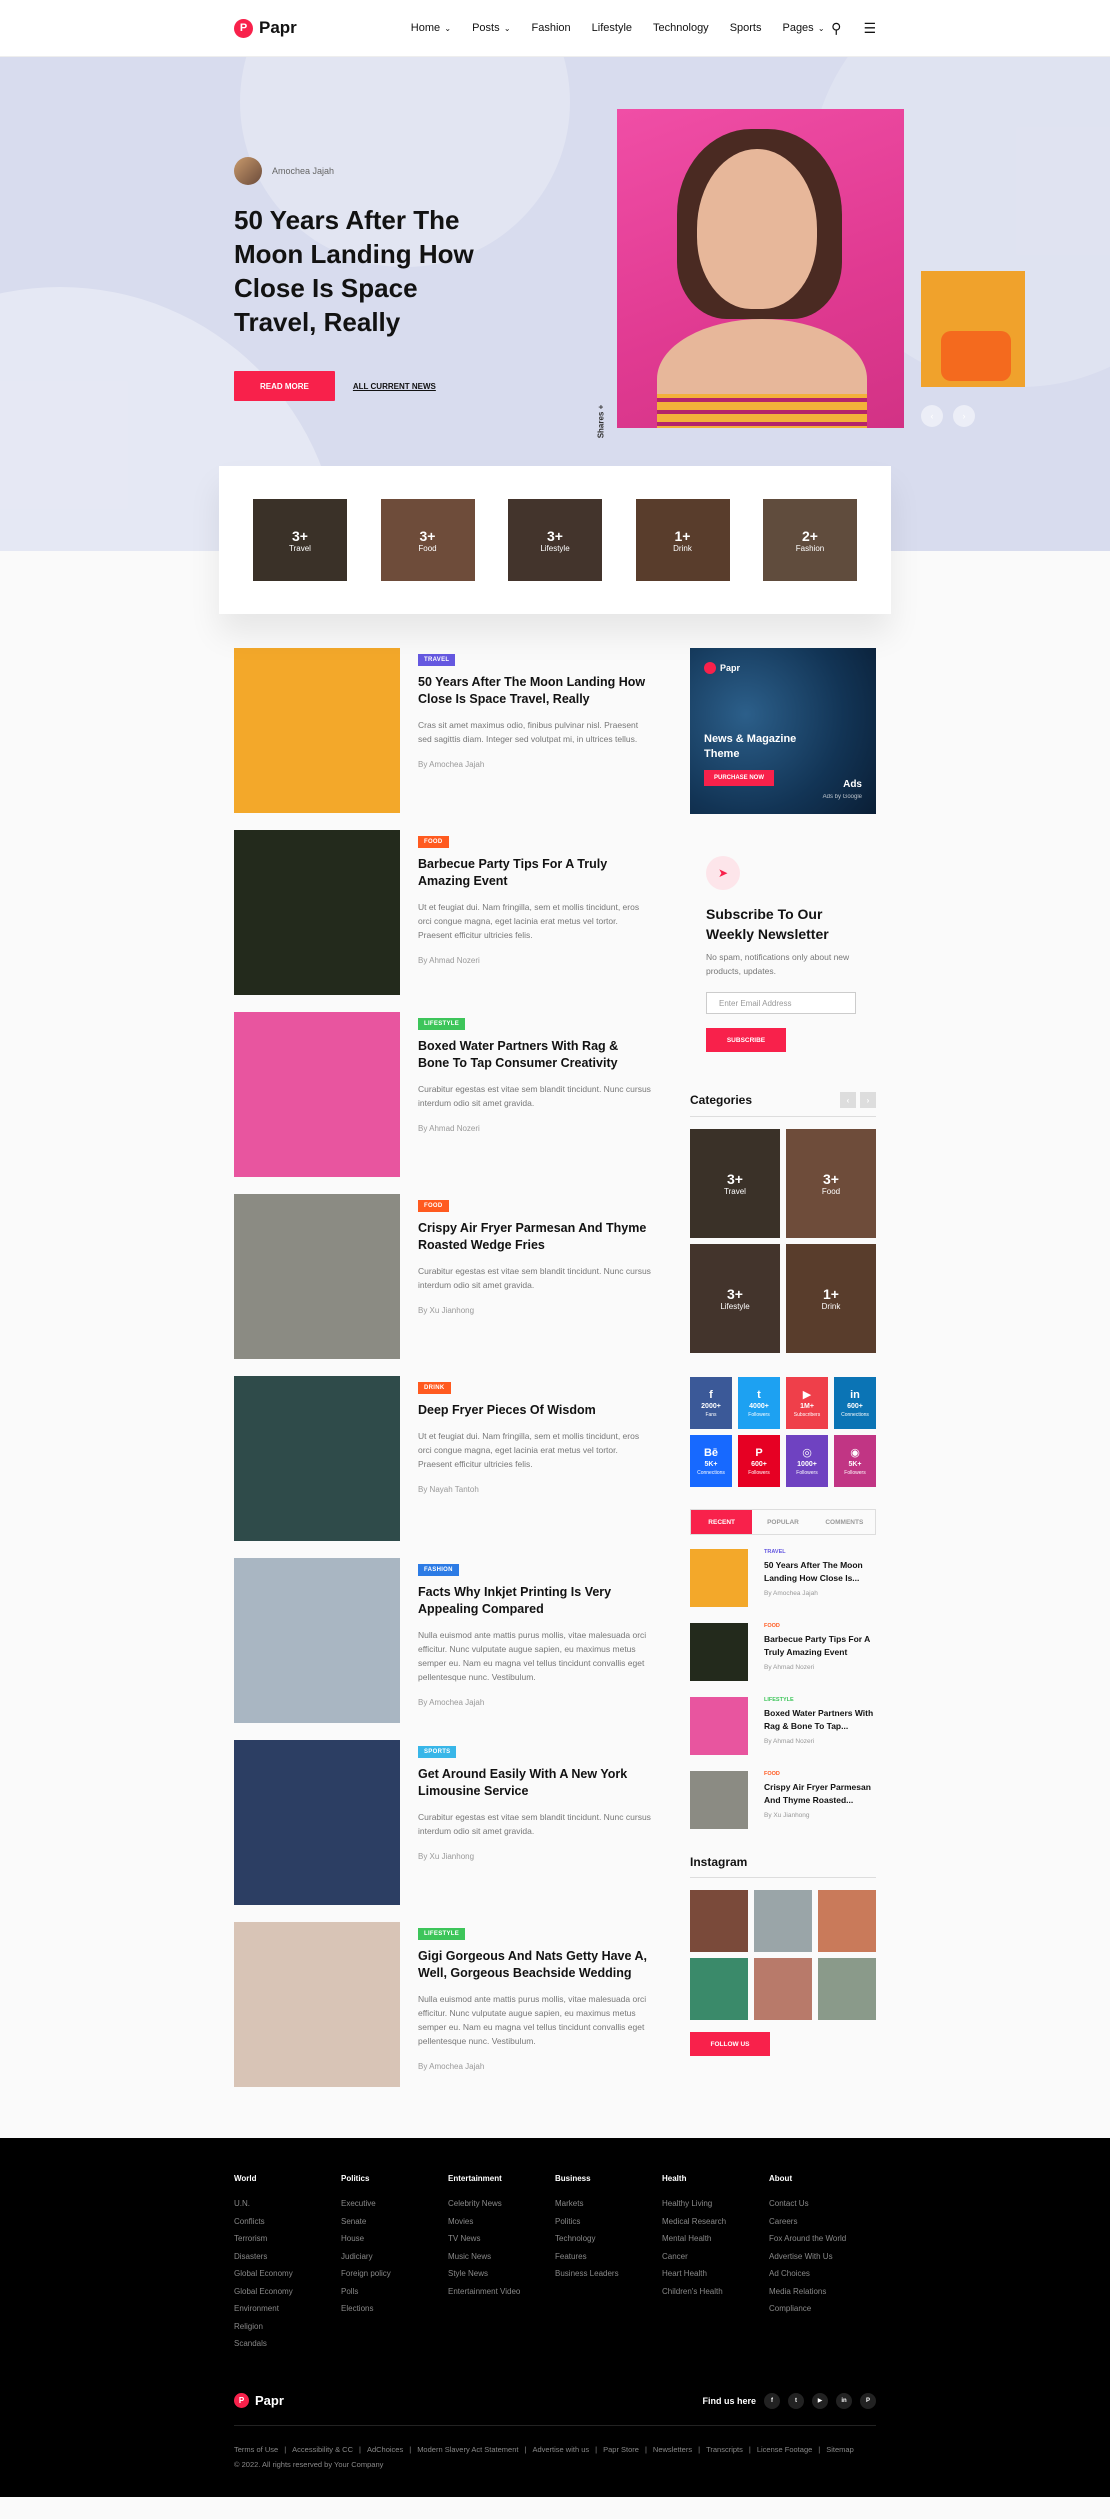 This screenshot has width=1110, height=2519. I want to click on footer-bottom-link: Transcripts, so click(724, 2449).